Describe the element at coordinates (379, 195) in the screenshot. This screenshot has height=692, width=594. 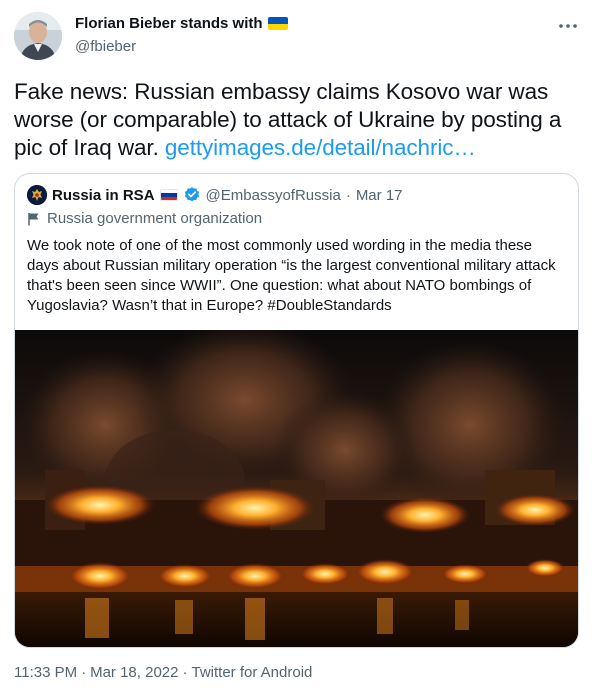
I see `quoted-date: Mar 17` at that location.